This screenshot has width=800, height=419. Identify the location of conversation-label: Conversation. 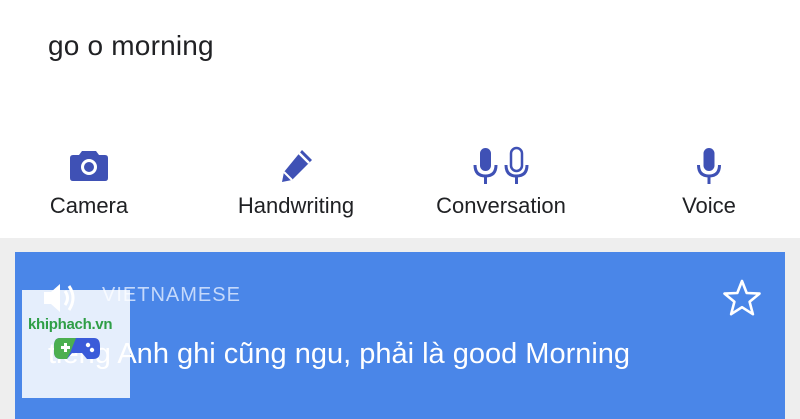
(501, 205).